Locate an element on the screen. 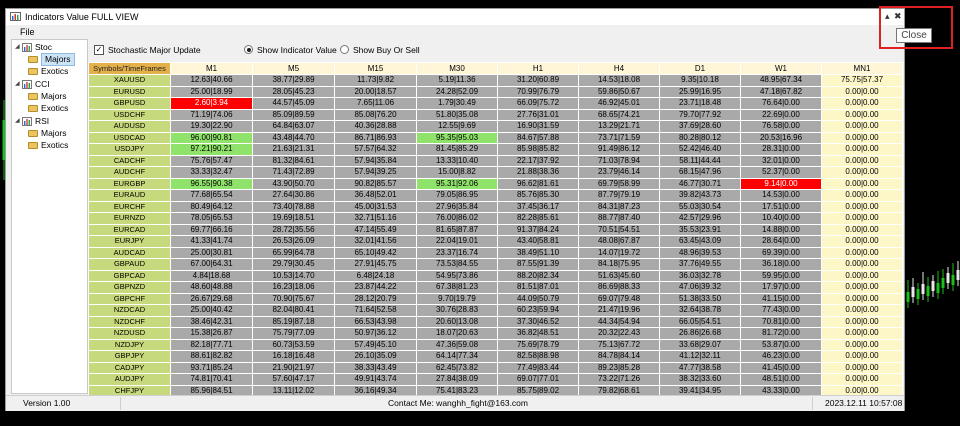 Image resolution: width=960 pixels, height=426 pixels. indicator-value-cell: 57.60|47.17 is located at coordinates (293, 379).